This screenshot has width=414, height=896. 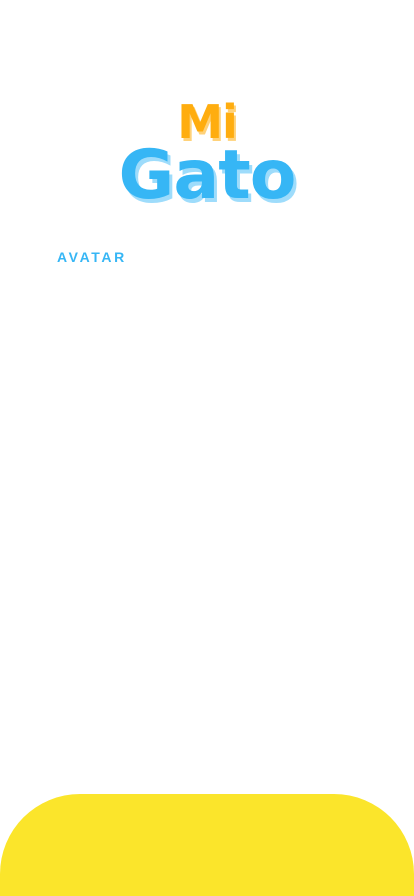 I want to click on logo-text-gato: Gato, so click(x=207, y=175).